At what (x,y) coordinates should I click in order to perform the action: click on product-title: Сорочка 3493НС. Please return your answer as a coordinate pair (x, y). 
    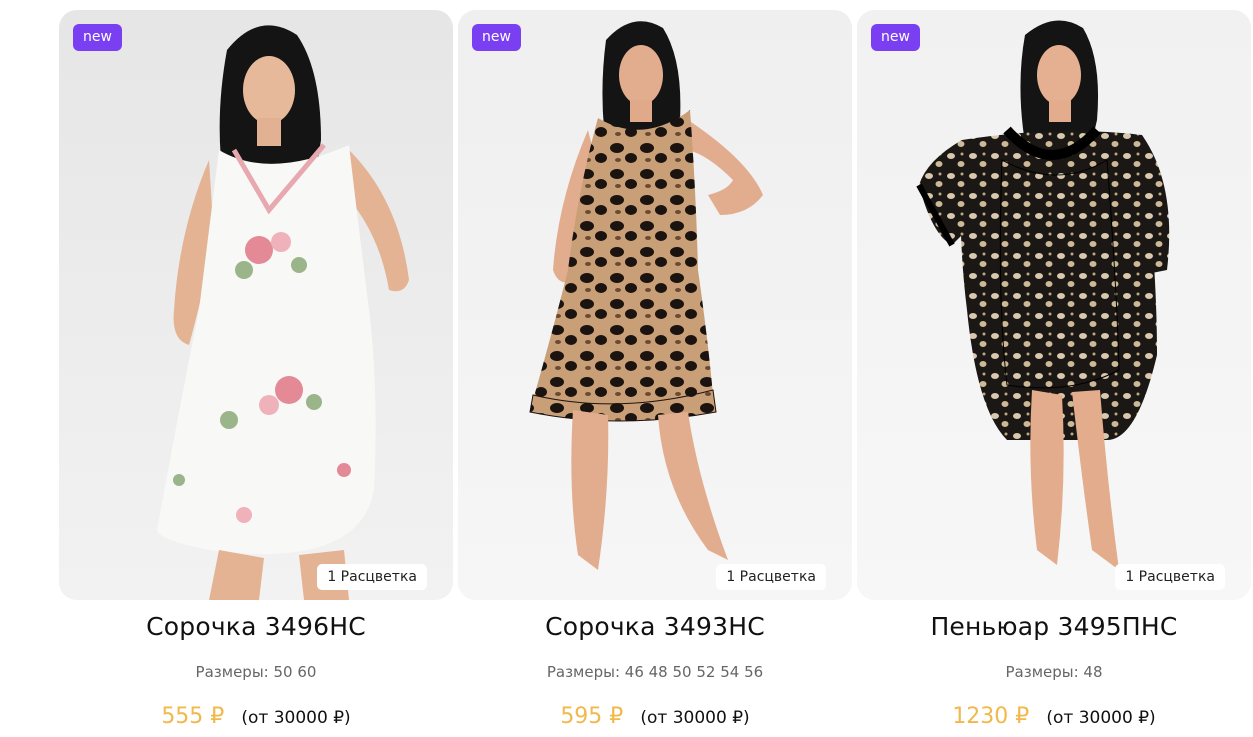
    Looking at the image, I should click on (655, 626).